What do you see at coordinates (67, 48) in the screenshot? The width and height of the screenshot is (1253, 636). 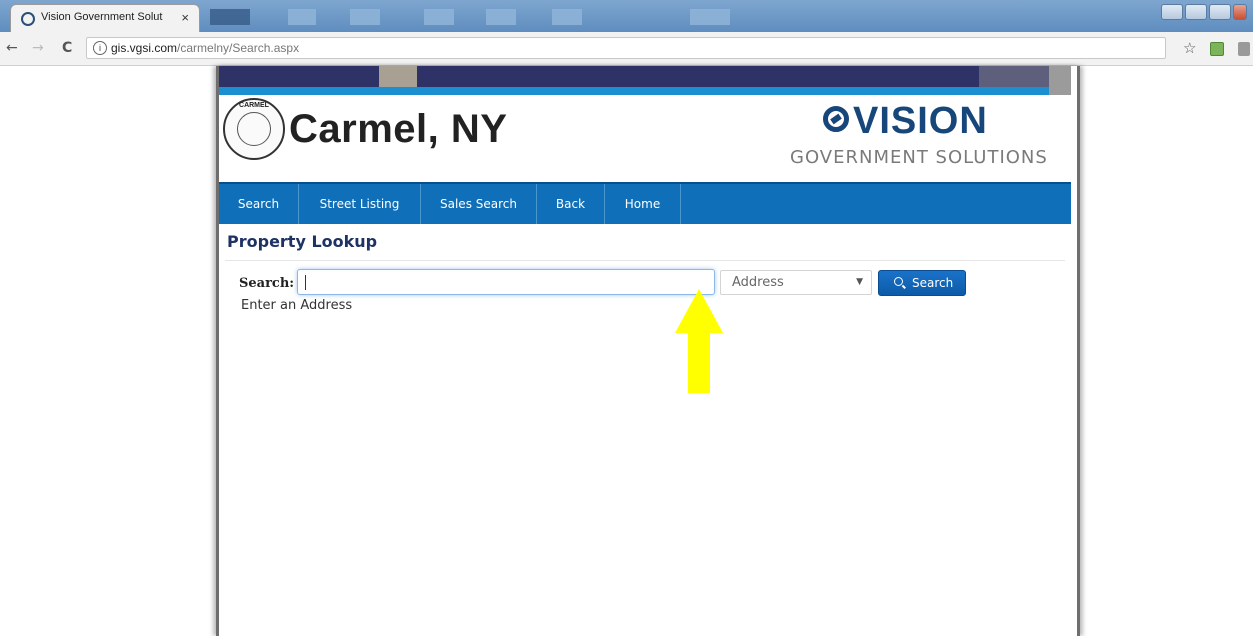 I see `reload-icon: C` at bounding box center [67, 48].